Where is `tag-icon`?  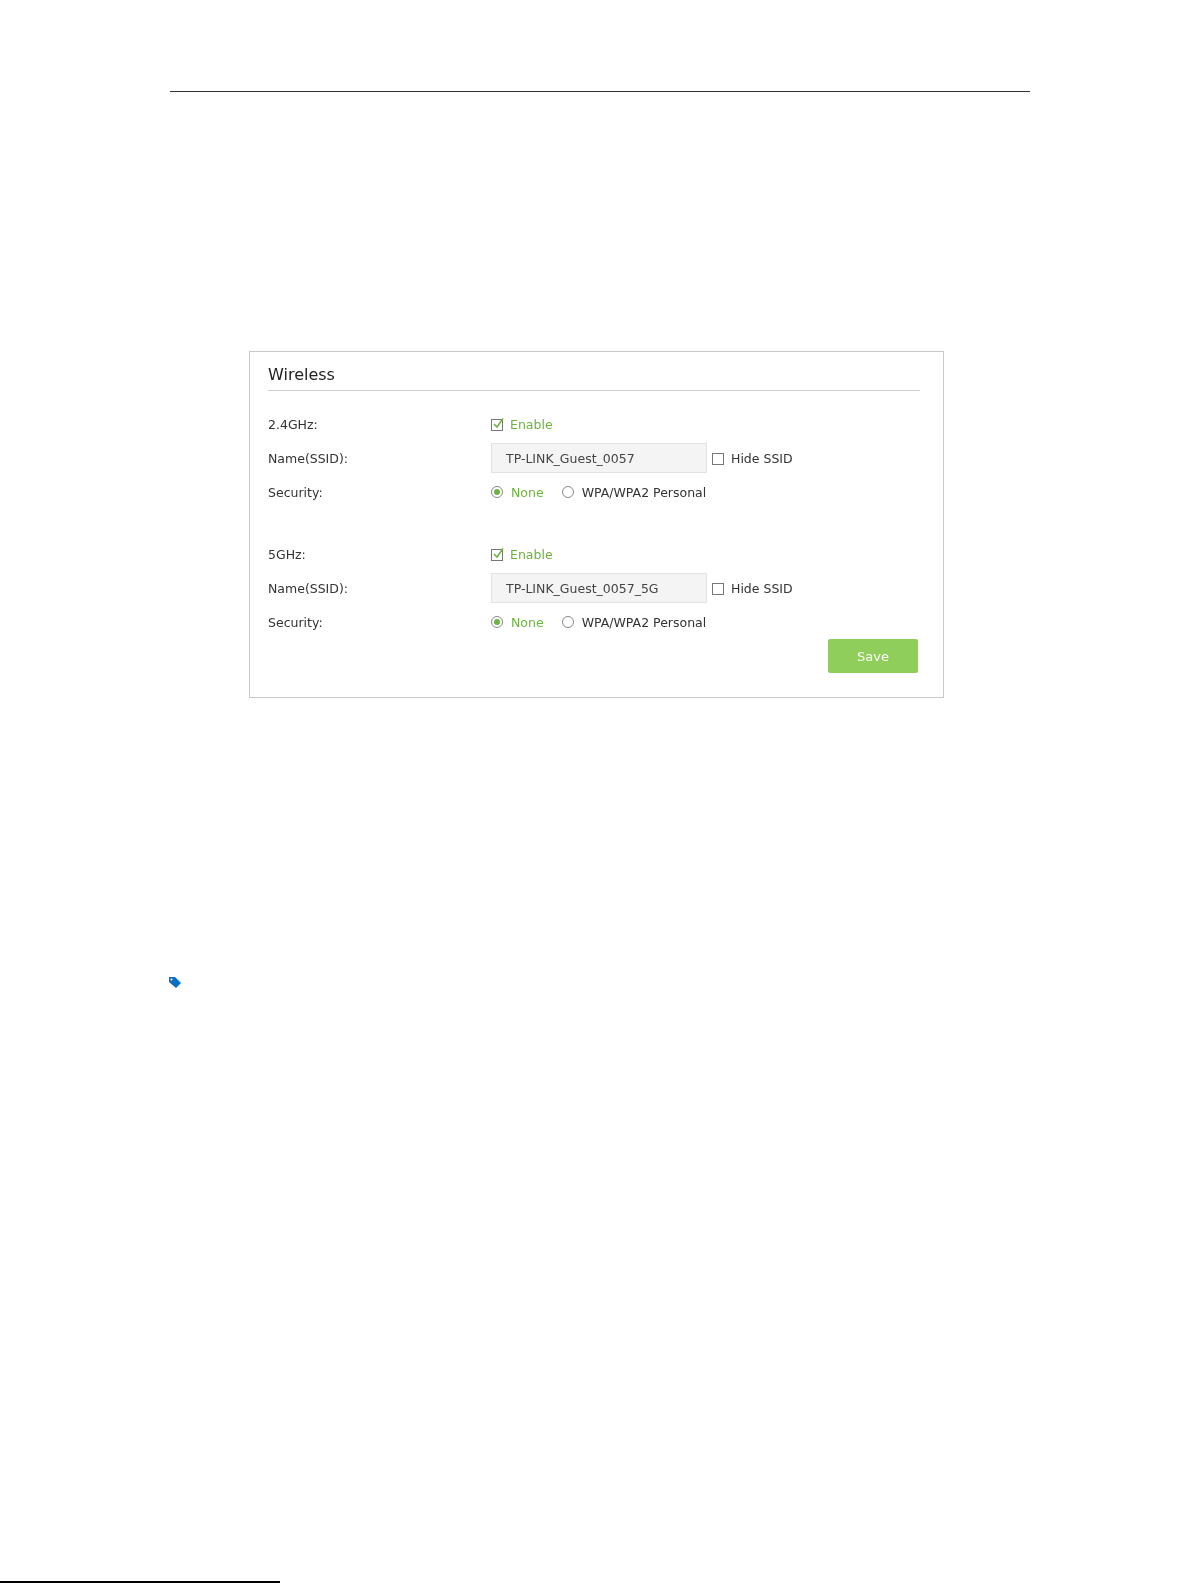 tag-icon is located at coordinates (175, 982).